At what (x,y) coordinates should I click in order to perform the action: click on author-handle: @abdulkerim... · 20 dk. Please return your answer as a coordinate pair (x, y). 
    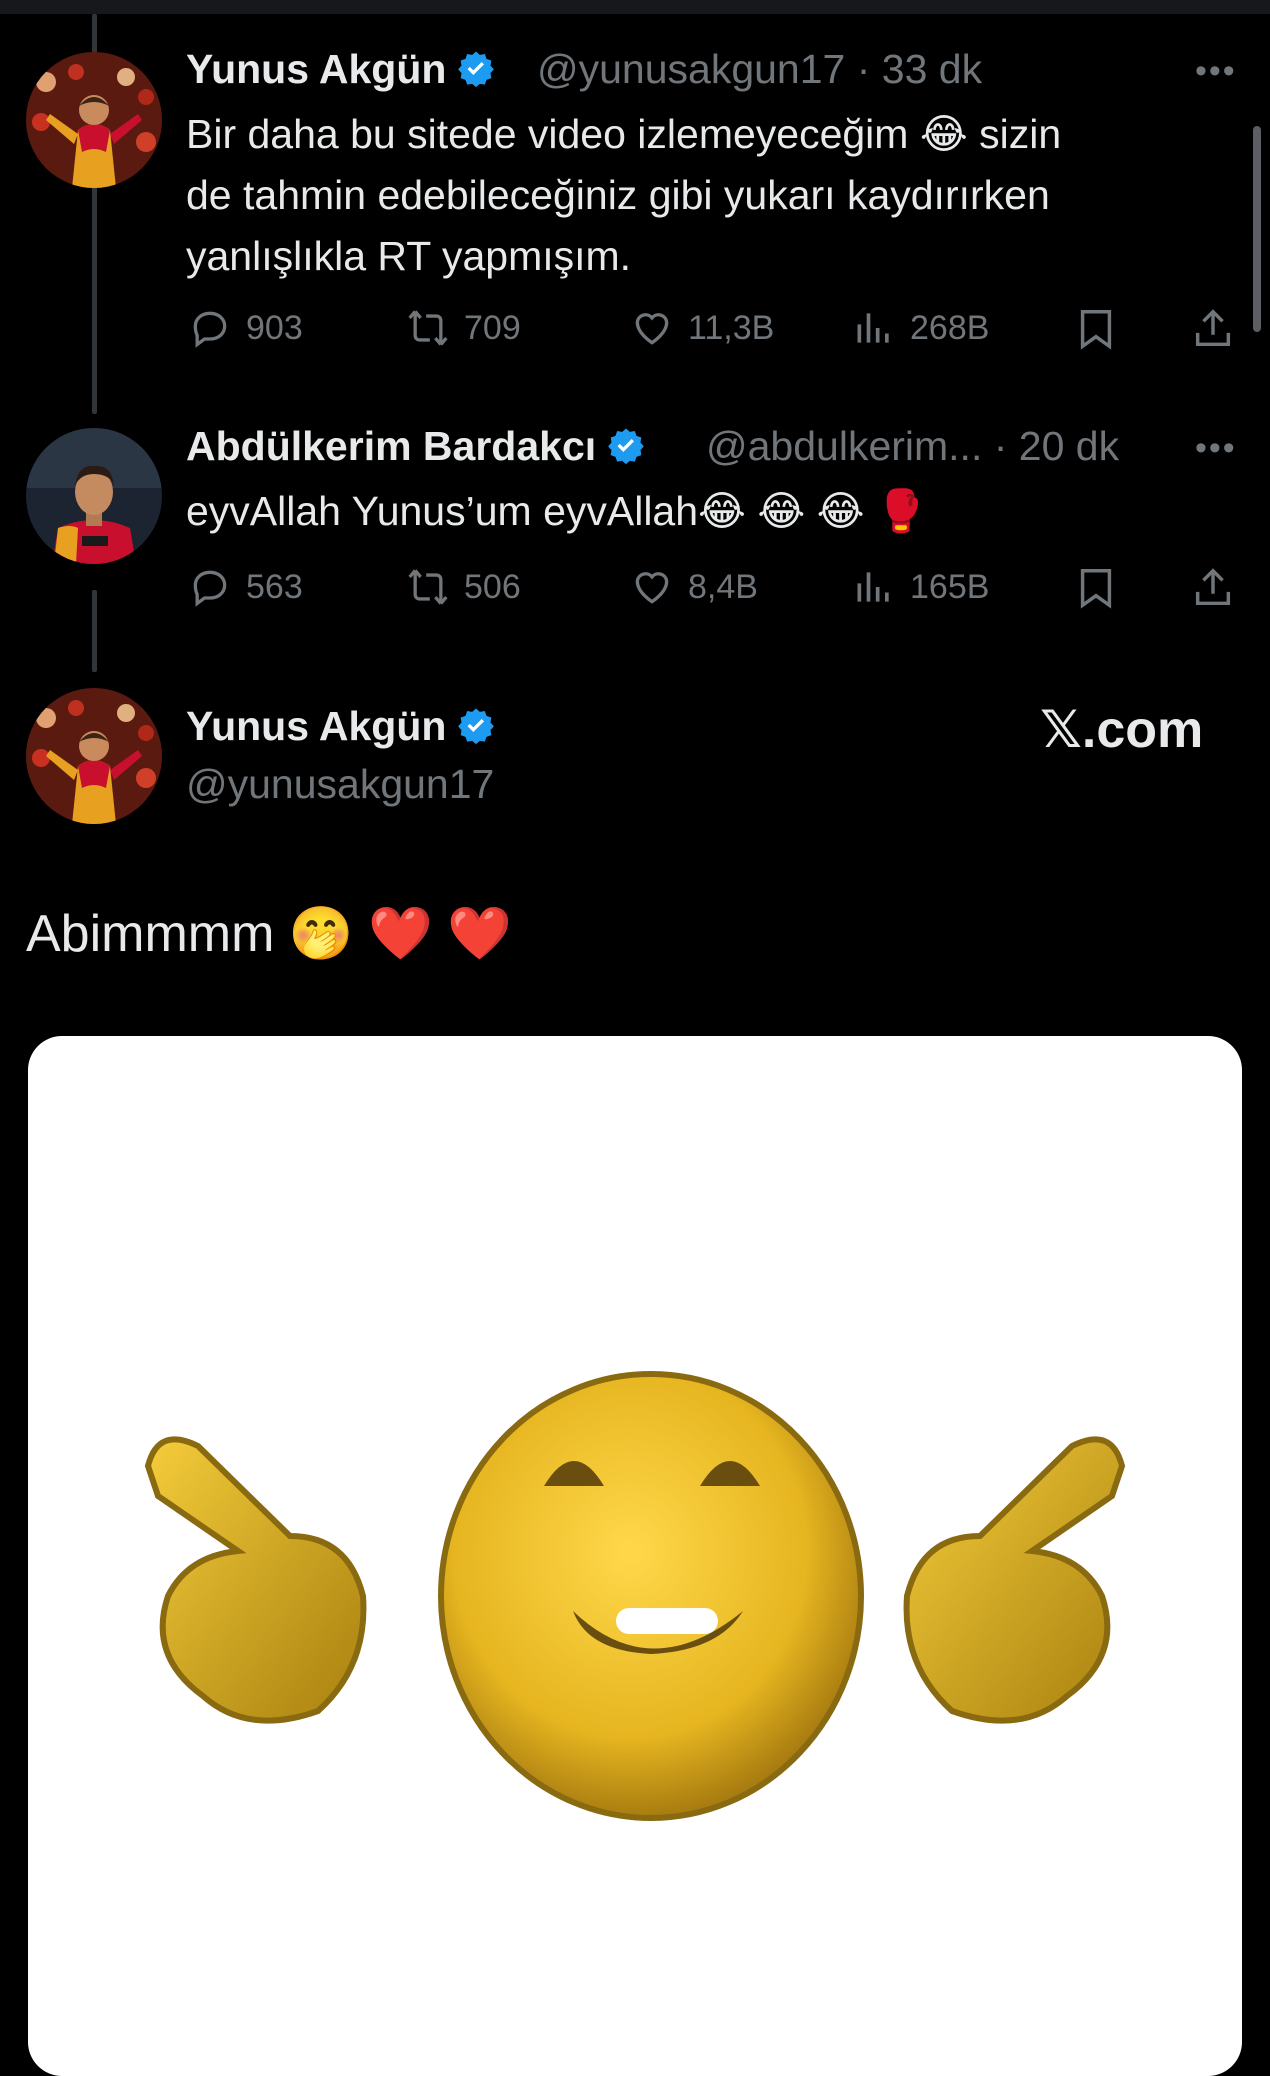
    Looking at the image, I should click on (912, 446).